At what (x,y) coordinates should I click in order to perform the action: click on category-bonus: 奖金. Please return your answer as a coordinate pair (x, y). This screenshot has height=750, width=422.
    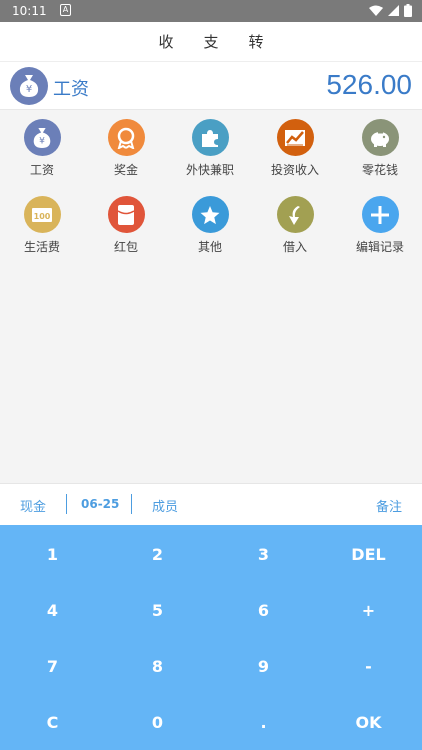
    Looking at the image, I should click on (126, 149).